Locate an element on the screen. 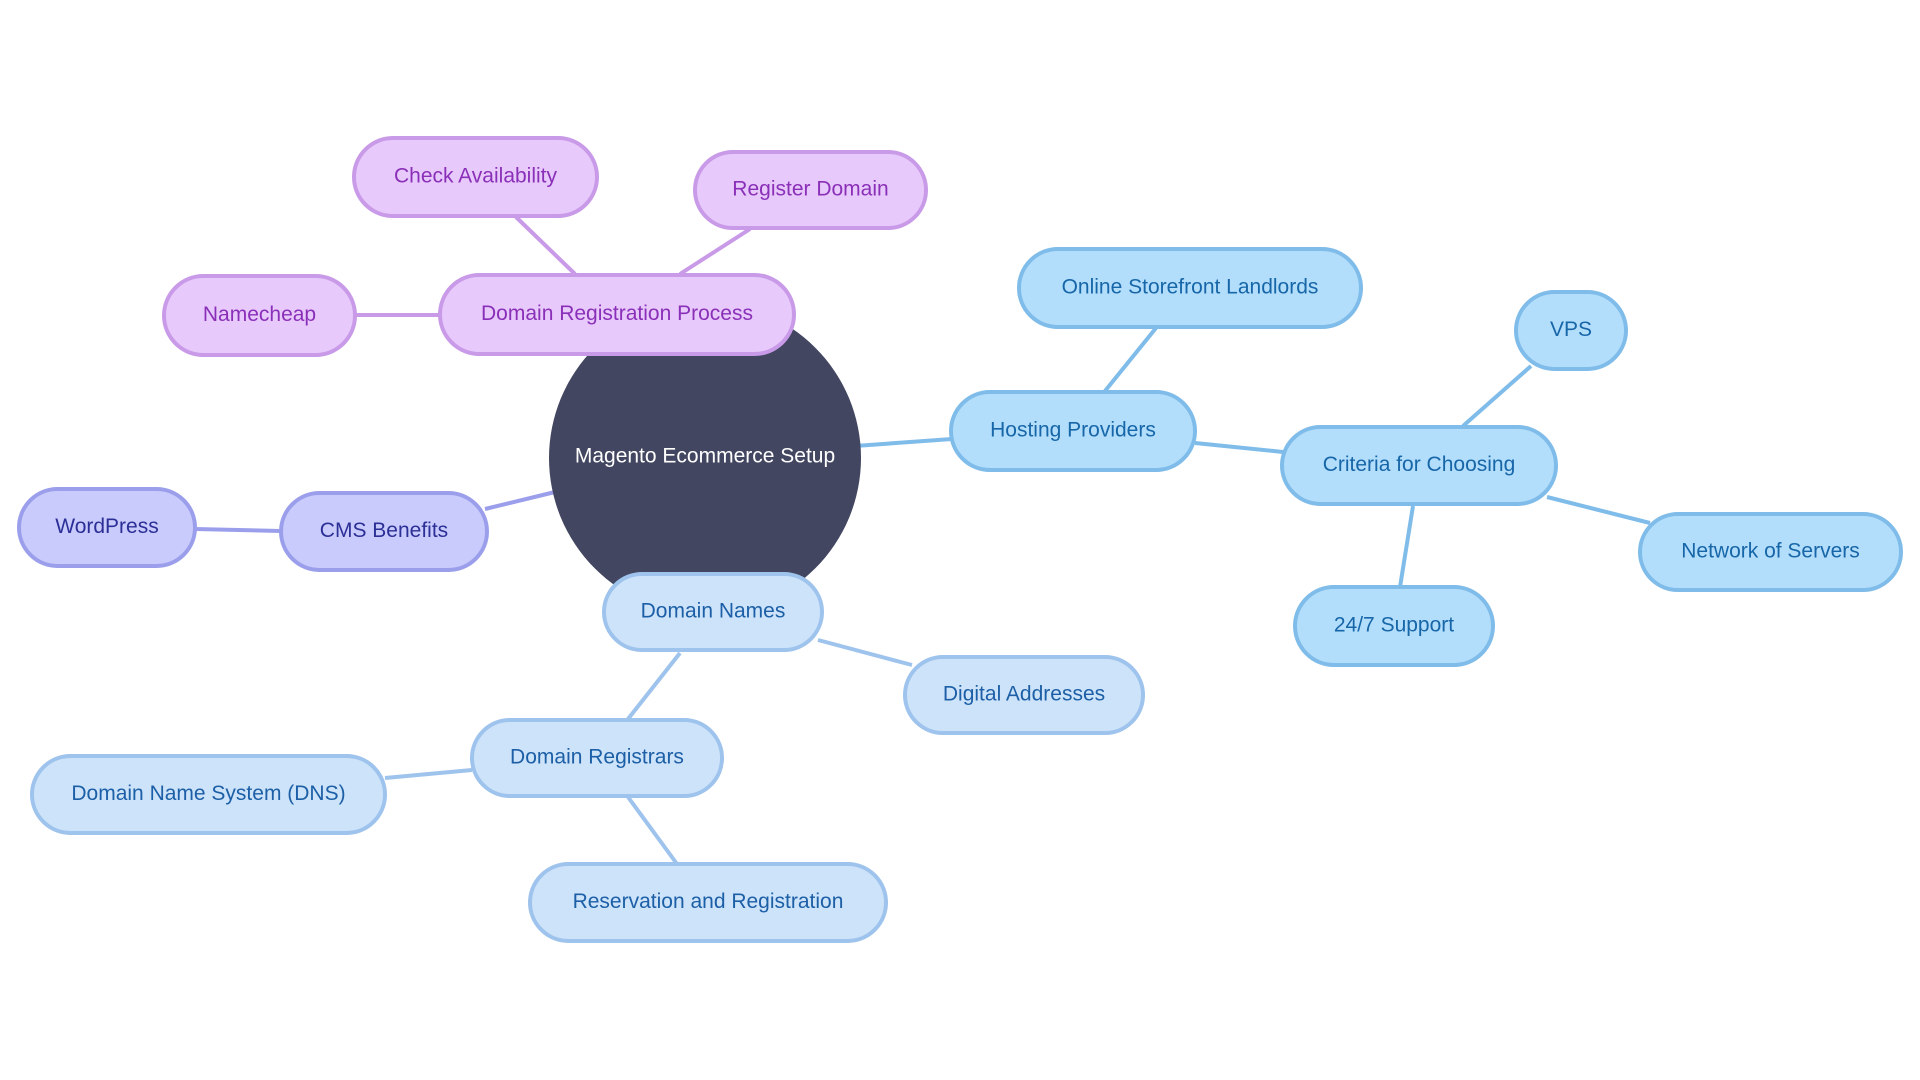 The height and width of the screenshot is (1080, 1920). node-cms: CMS Benefits is located at coordinates (384, 531).